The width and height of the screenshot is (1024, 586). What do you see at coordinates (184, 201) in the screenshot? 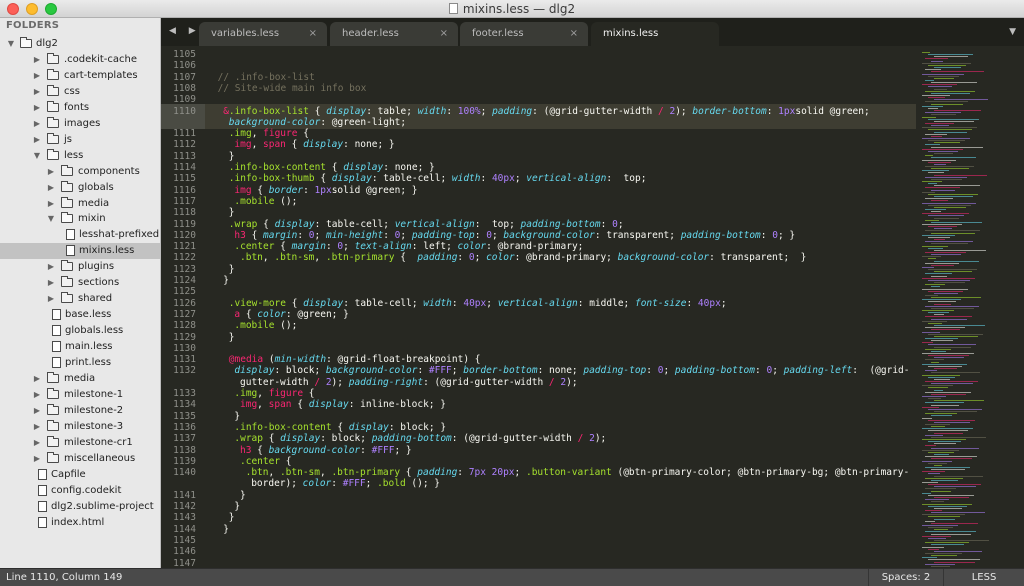
I see `line-number: 1117` at bounding box center [184, 201].